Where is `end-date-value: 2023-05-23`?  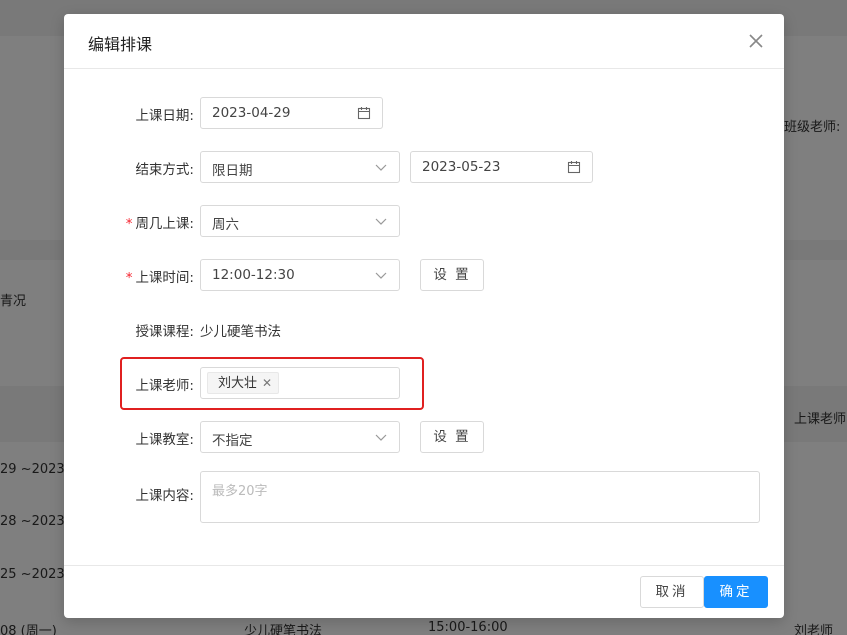 end-date-value: 2023-05-23 is located at coordinates (461, 167).